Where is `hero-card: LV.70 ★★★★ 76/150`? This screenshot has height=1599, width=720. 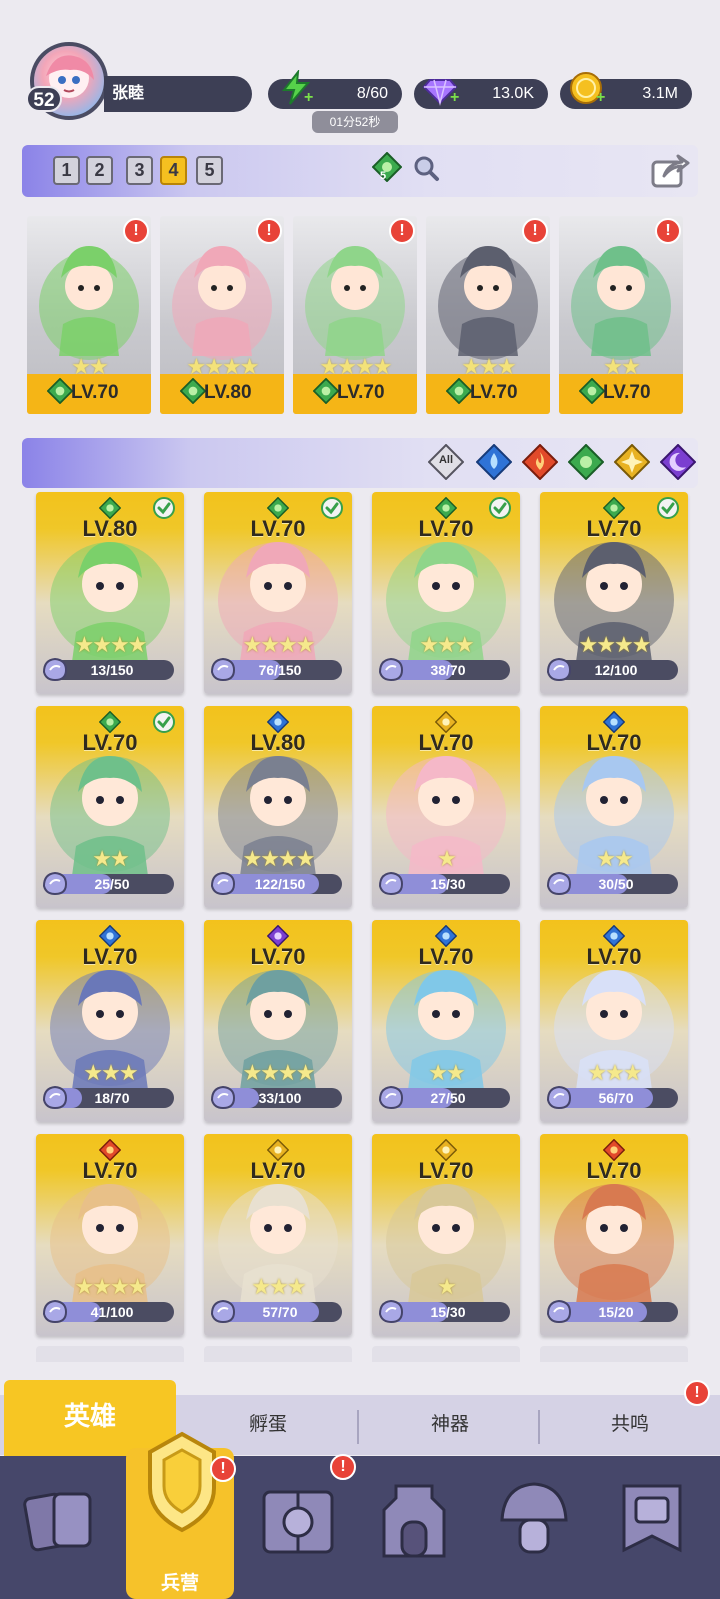 hero-card: LV.70 ★★★★ 76/150 is located at coordinates (278, 593).